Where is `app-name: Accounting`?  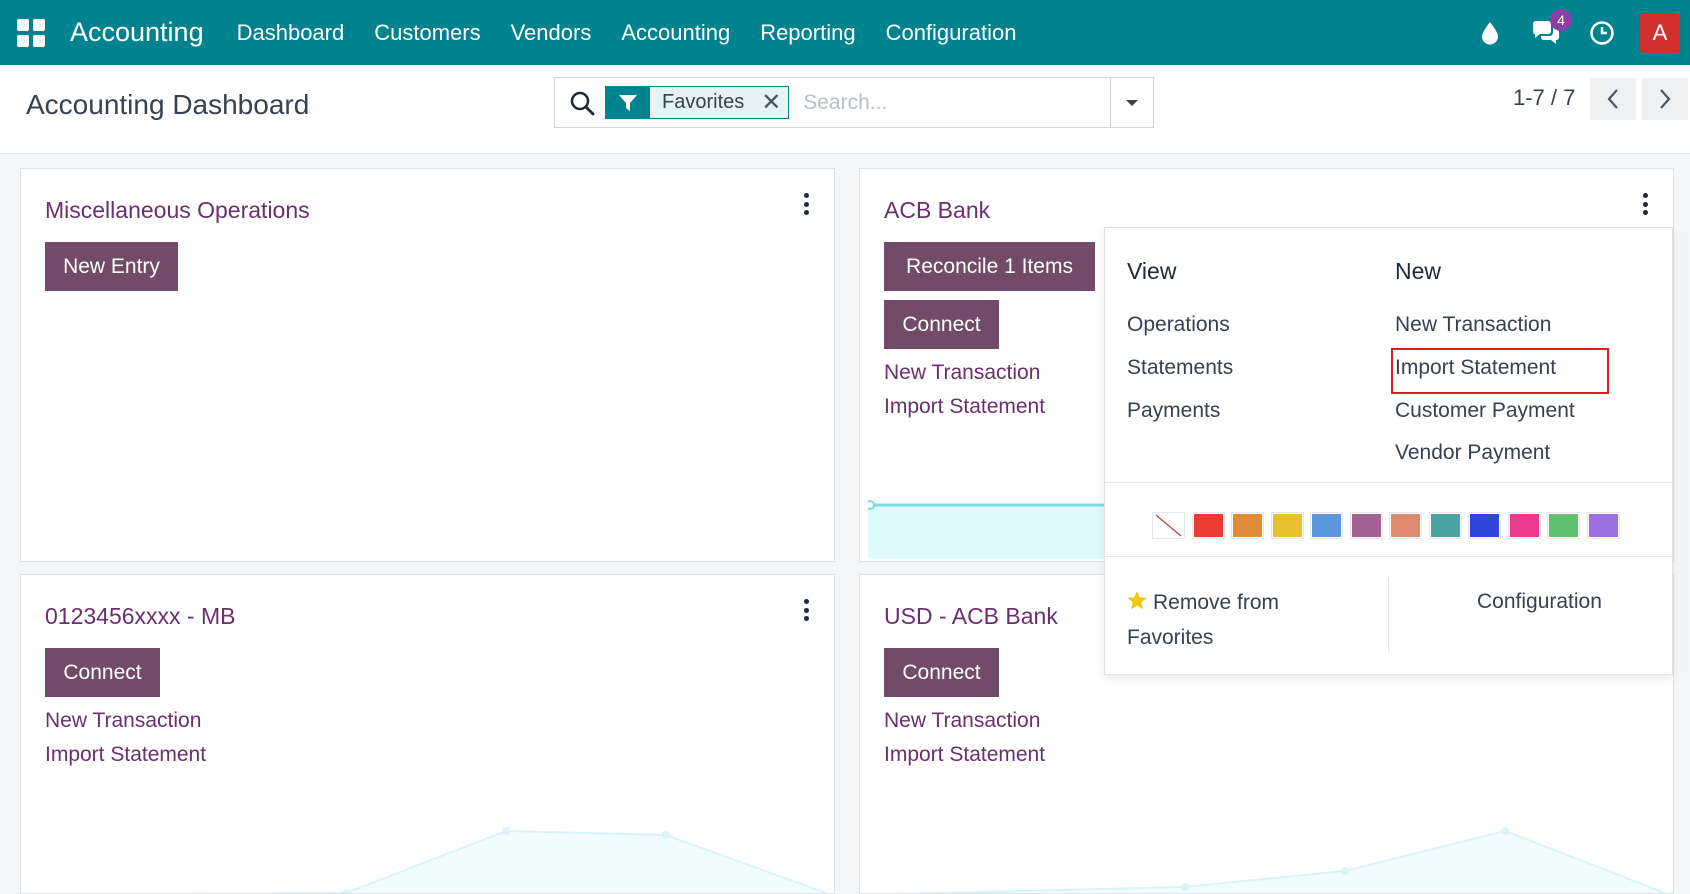
app-name: Accounting is located at coordinates (137, 32).